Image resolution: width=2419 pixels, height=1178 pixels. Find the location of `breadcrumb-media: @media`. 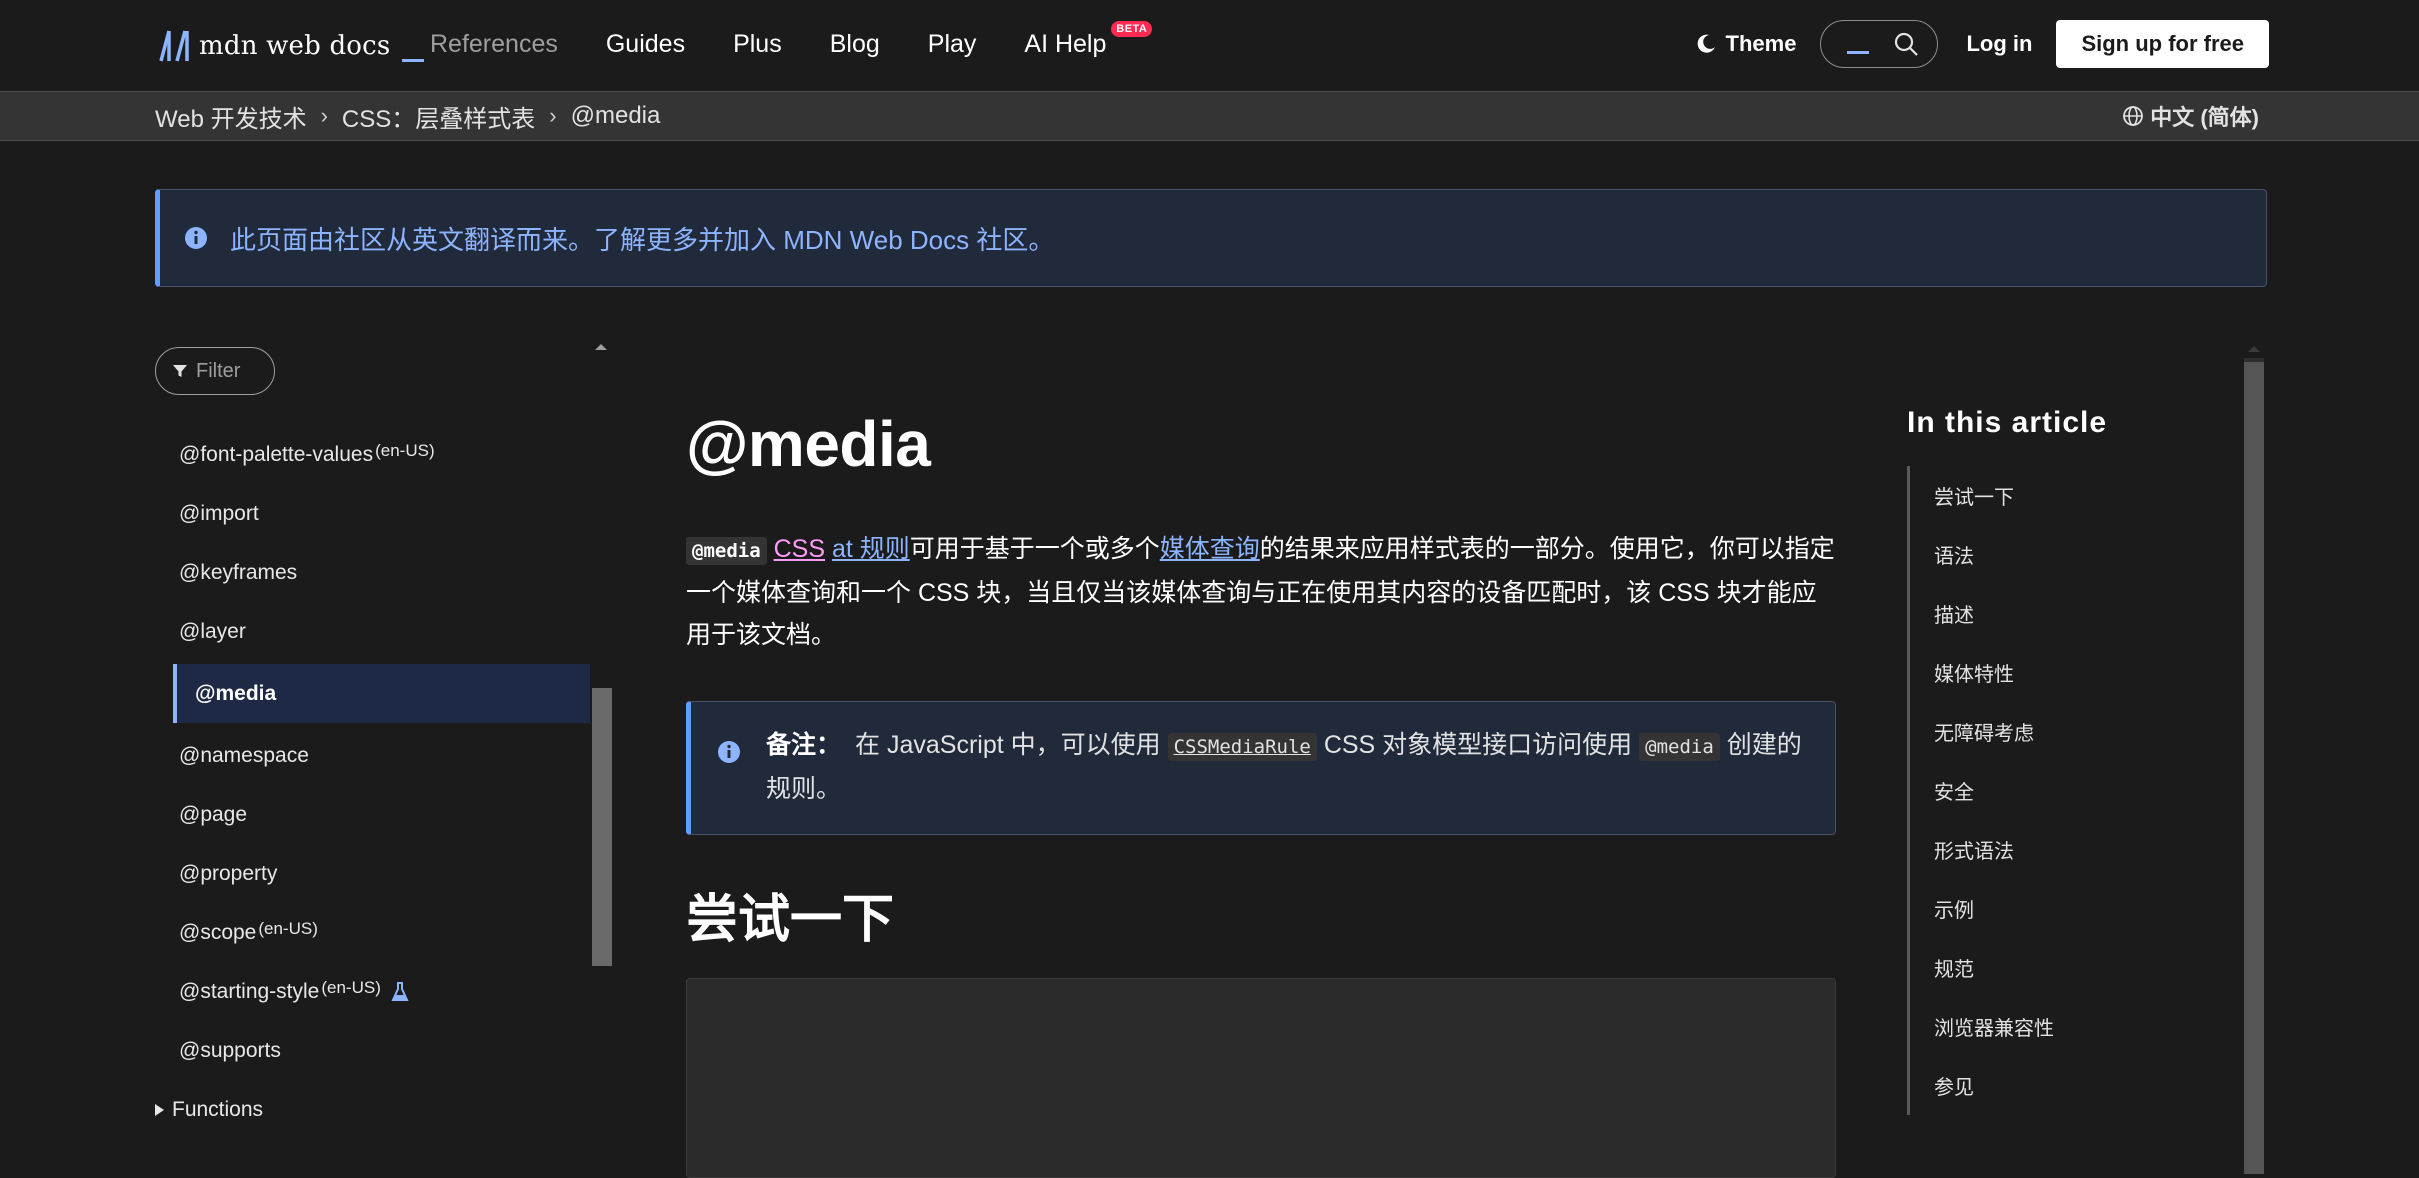

breadcrumb-media: @media is located at coordinates (616, 116).